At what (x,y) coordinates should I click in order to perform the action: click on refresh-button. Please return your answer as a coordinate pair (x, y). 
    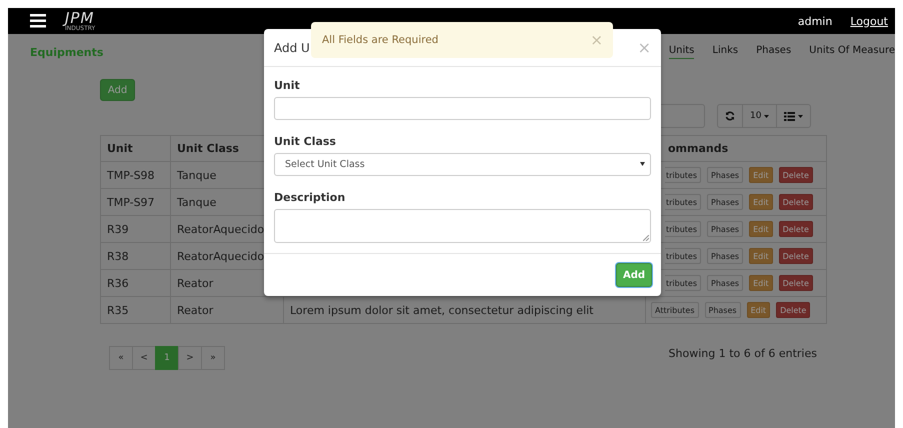
    Looking at the image, I should click on (730, 116).